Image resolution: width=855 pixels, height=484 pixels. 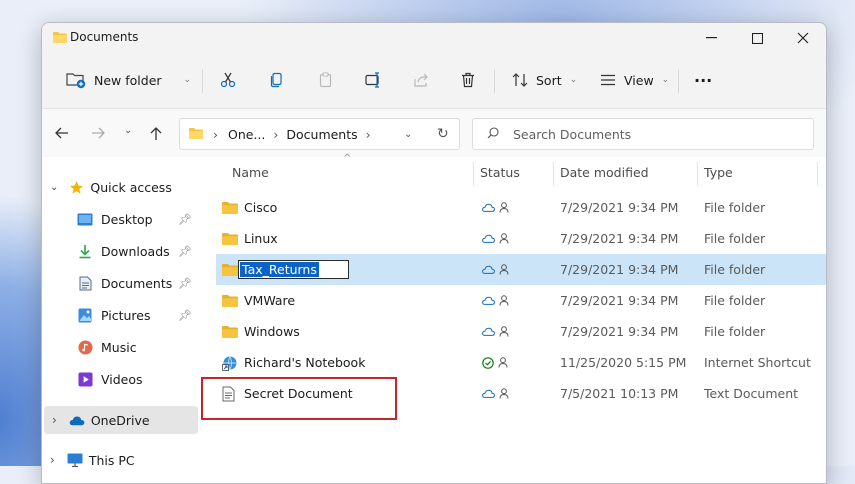 What do you see at coordinates (443, 134) in the screenshot?
I see `refresh-icon: ↻` at bounding box center [443, 134].